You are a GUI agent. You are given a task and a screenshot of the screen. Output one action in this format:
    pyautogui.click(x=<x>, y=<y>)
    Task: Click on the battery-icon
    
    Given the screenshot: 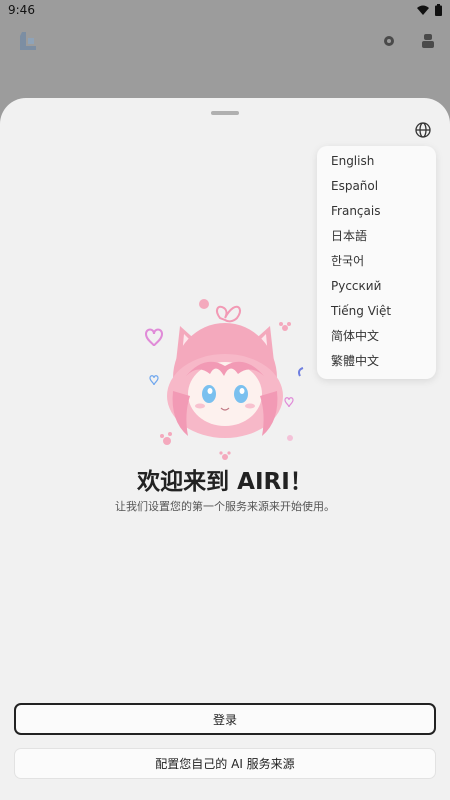 What is the action you would take?
    pyautogui.click(x=438, y=10)
    